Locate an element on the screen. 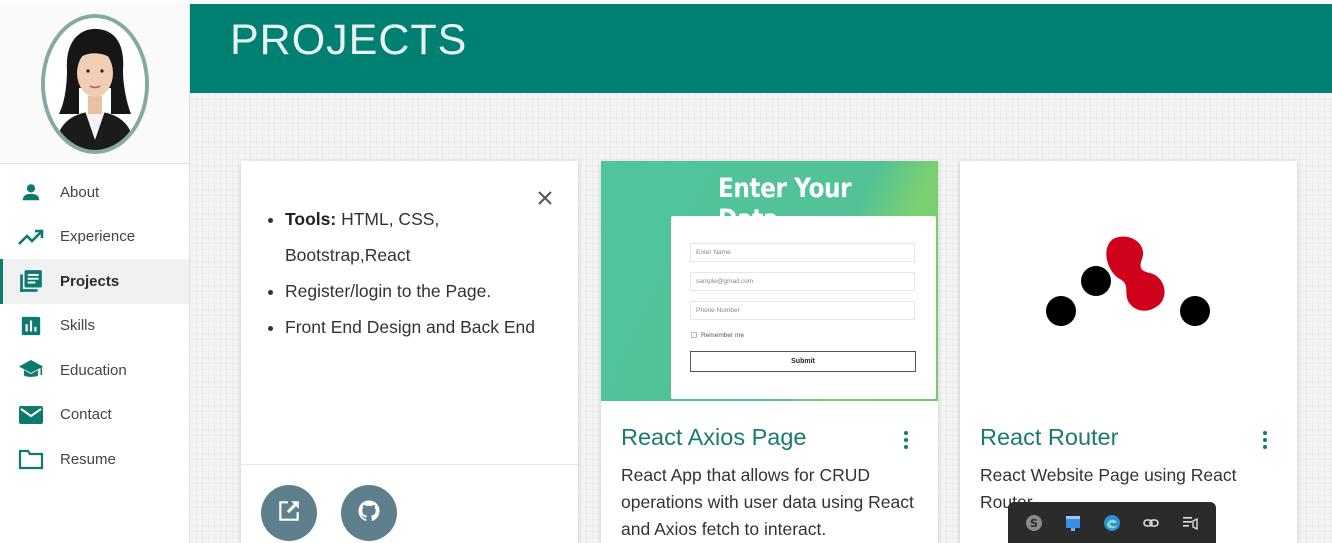  svg-text: S is located at coordinates (1034, 523).